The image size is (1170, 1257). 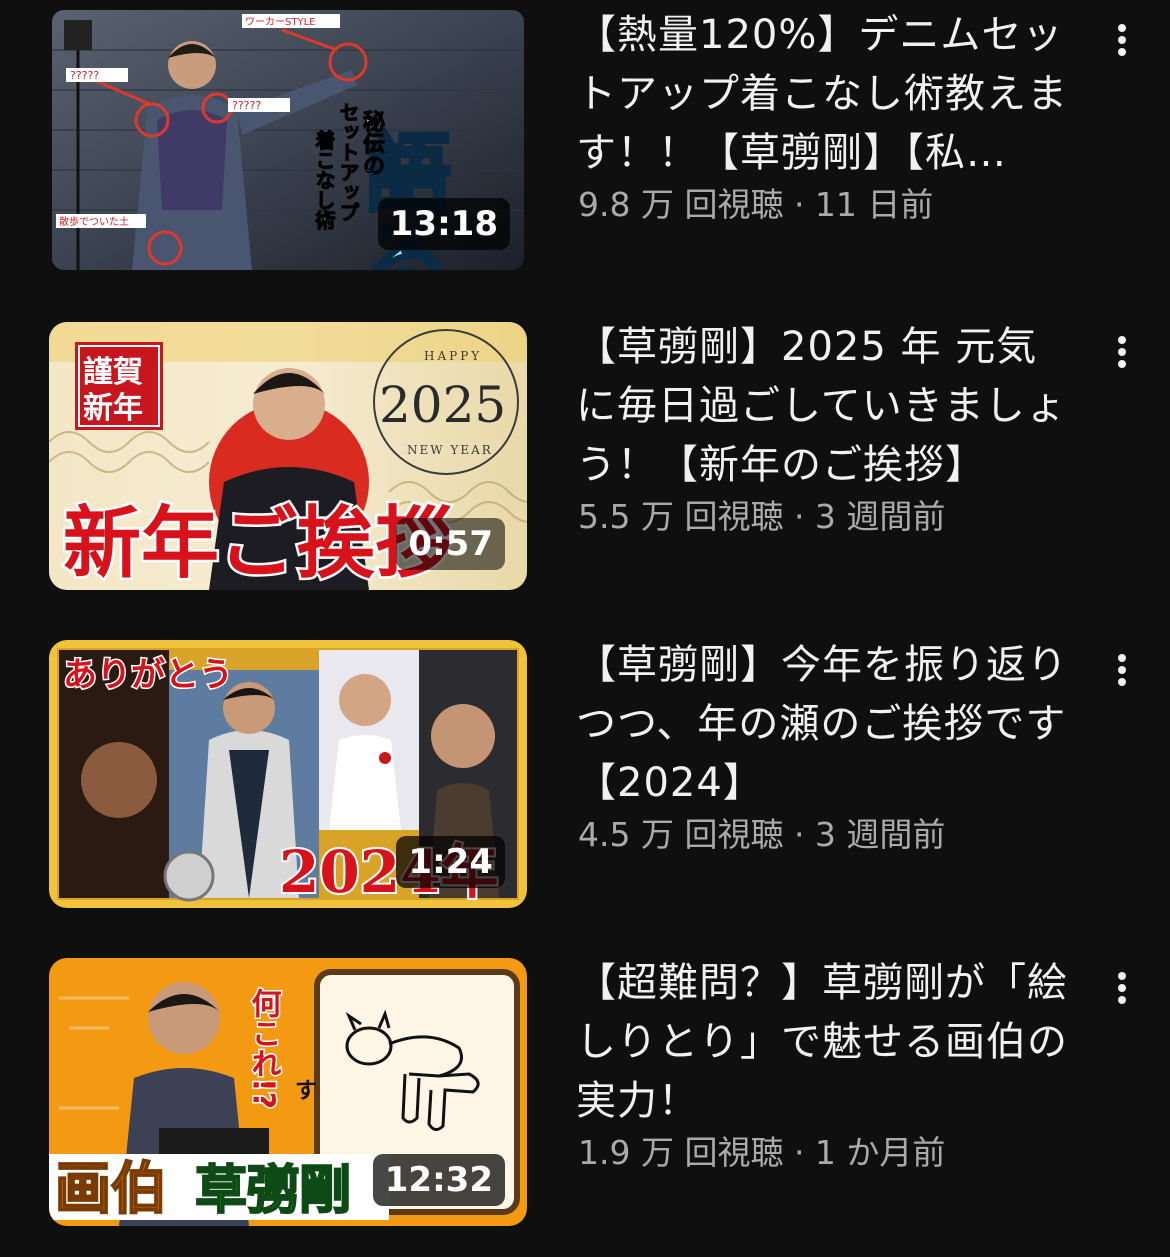 What do you see at coordinates (258, 544) in the screenshot?
I see `thumb-big-text: 新年ご挨拶` at bounding box center [258, 544].